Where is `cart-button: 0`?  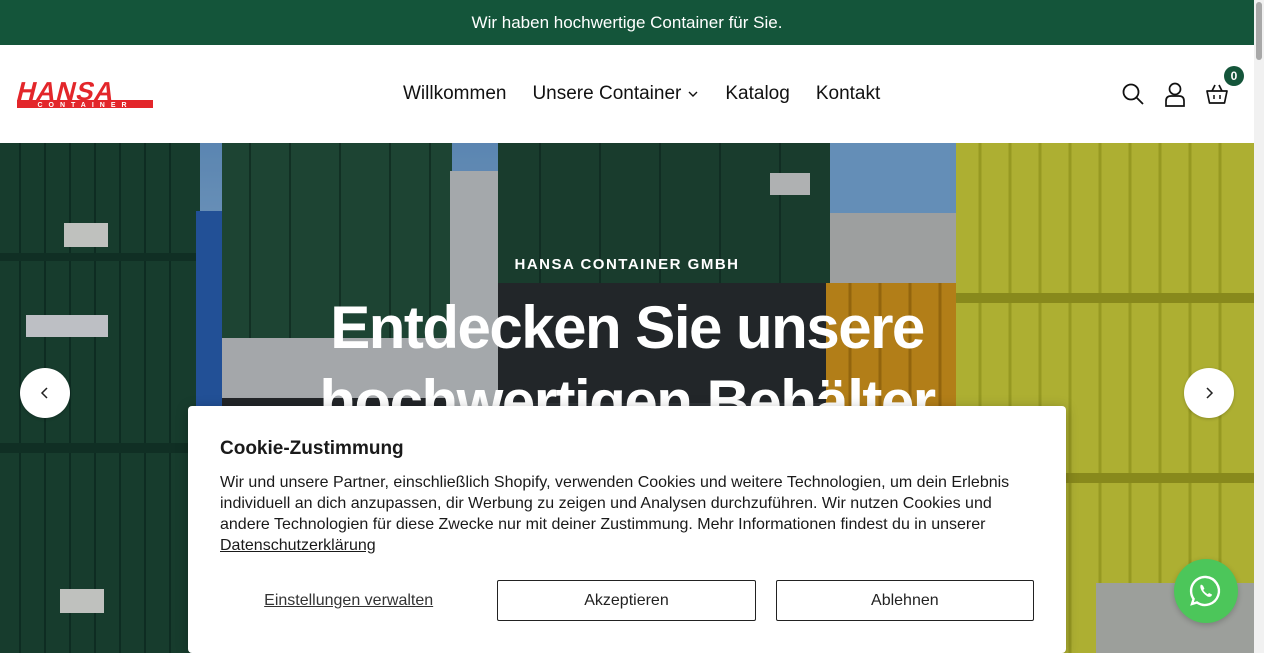
cart-button: 0 is located at coordinates (1224, 86).